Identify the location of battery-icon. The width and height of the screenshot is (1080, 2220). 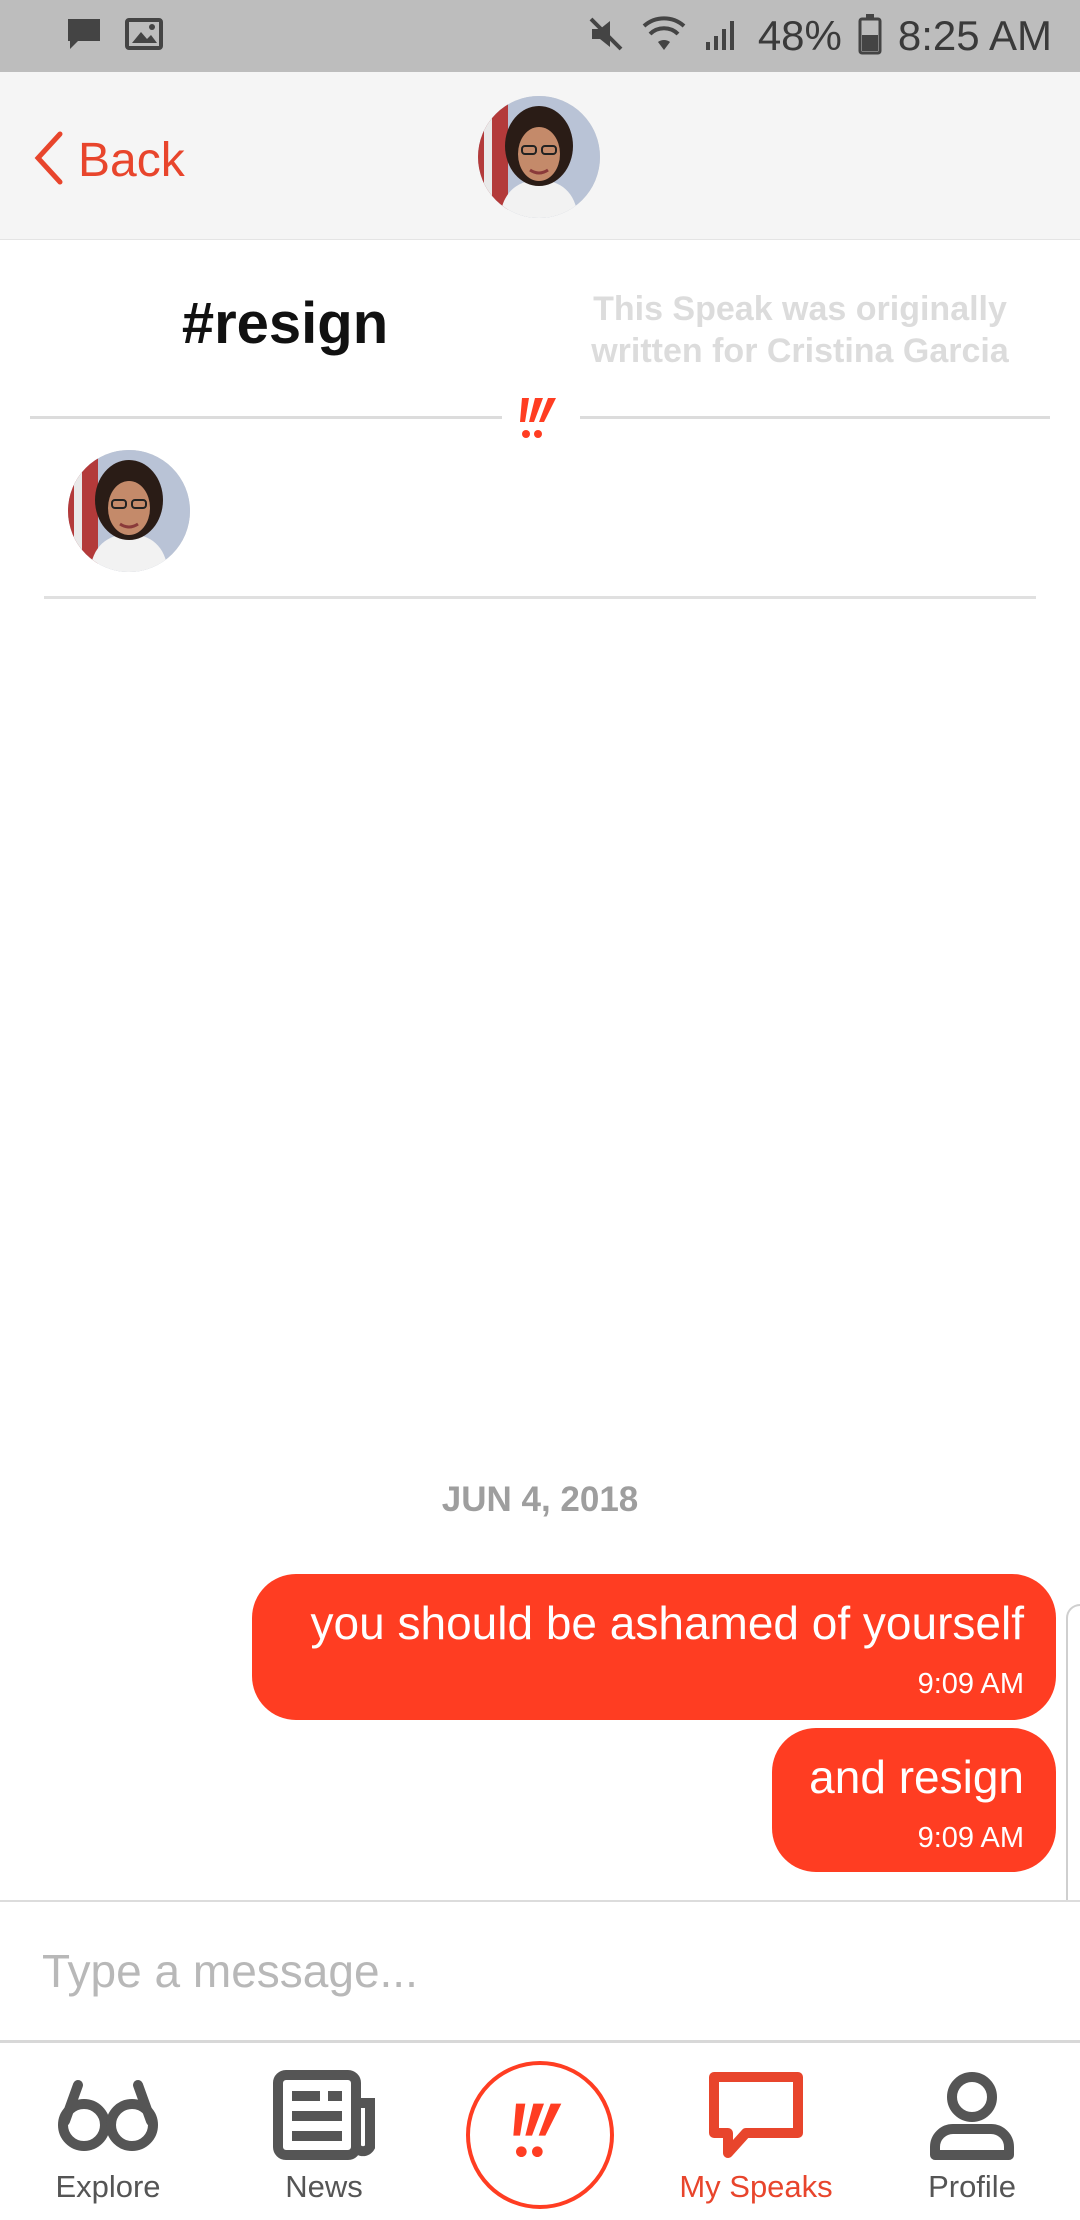
(870, 36).